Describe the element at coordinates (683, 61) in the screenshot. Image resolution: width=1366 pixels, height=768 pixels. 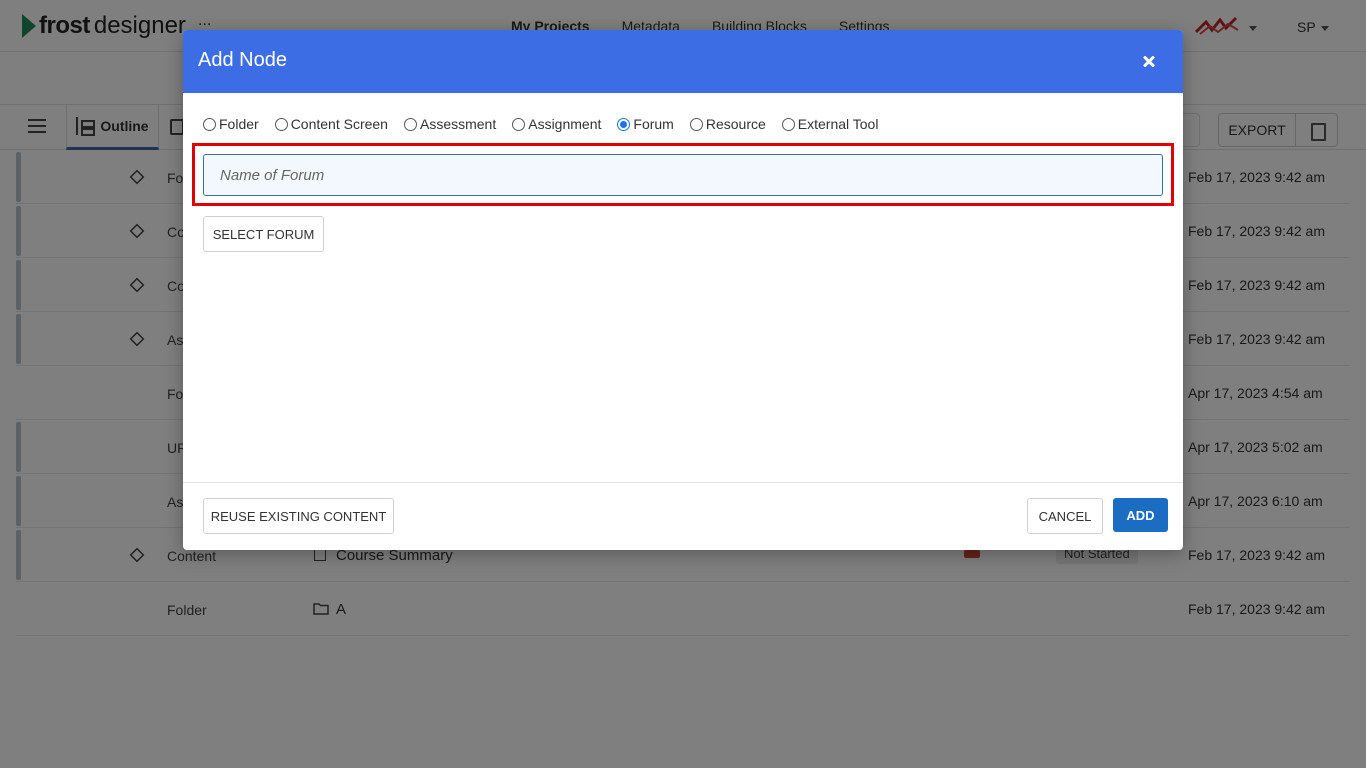
I see `dialog-header: Add Node` at that location.